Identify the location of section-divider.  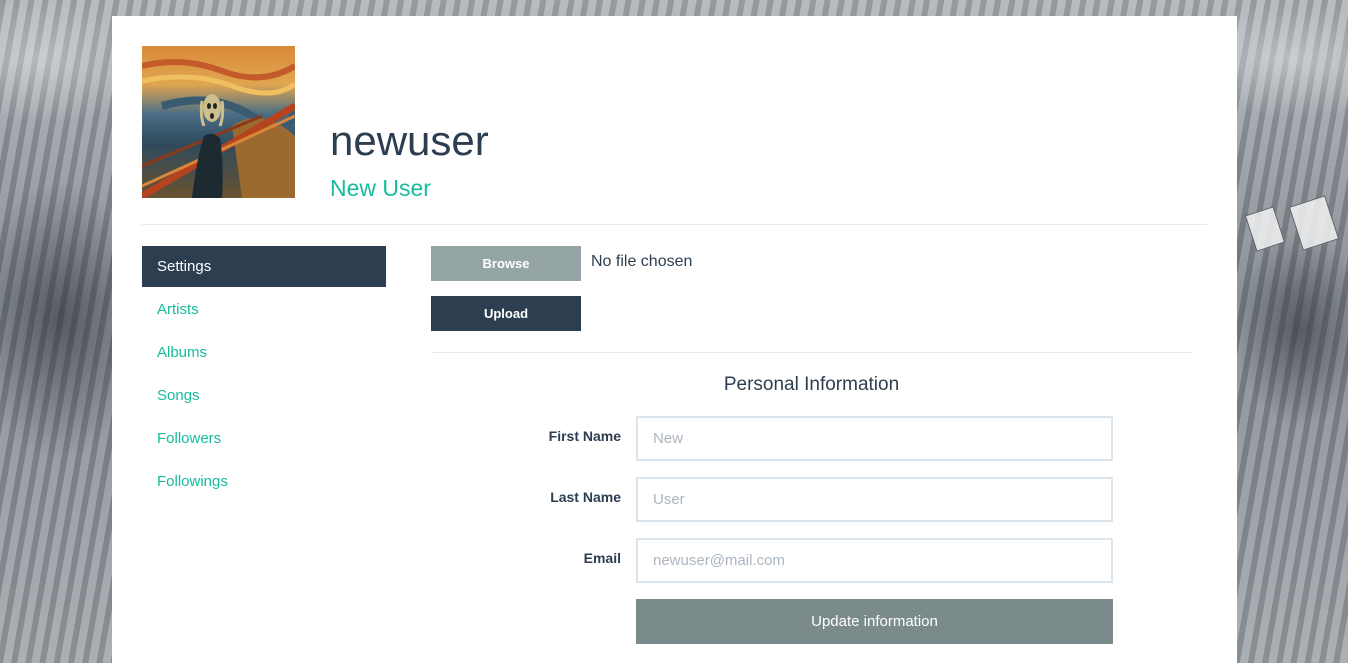
(811, 352).